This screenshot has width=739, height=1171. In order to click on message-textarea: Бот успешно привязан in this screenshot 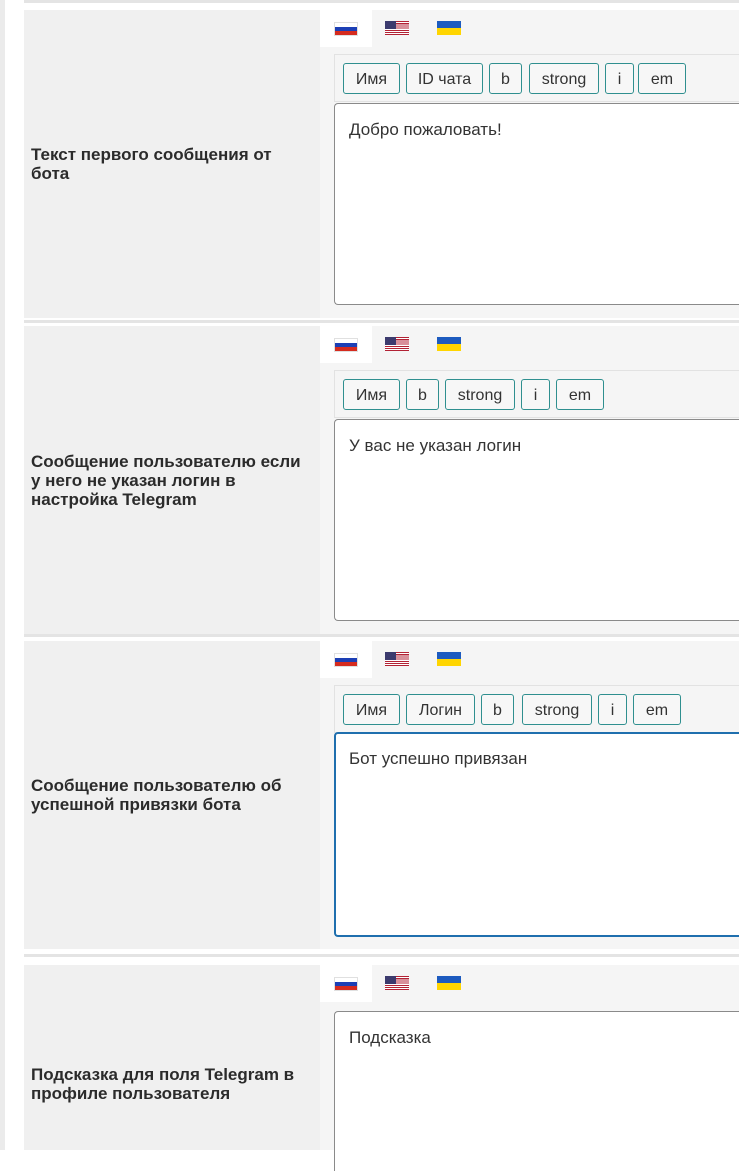, I will do `click(536, 834)`.